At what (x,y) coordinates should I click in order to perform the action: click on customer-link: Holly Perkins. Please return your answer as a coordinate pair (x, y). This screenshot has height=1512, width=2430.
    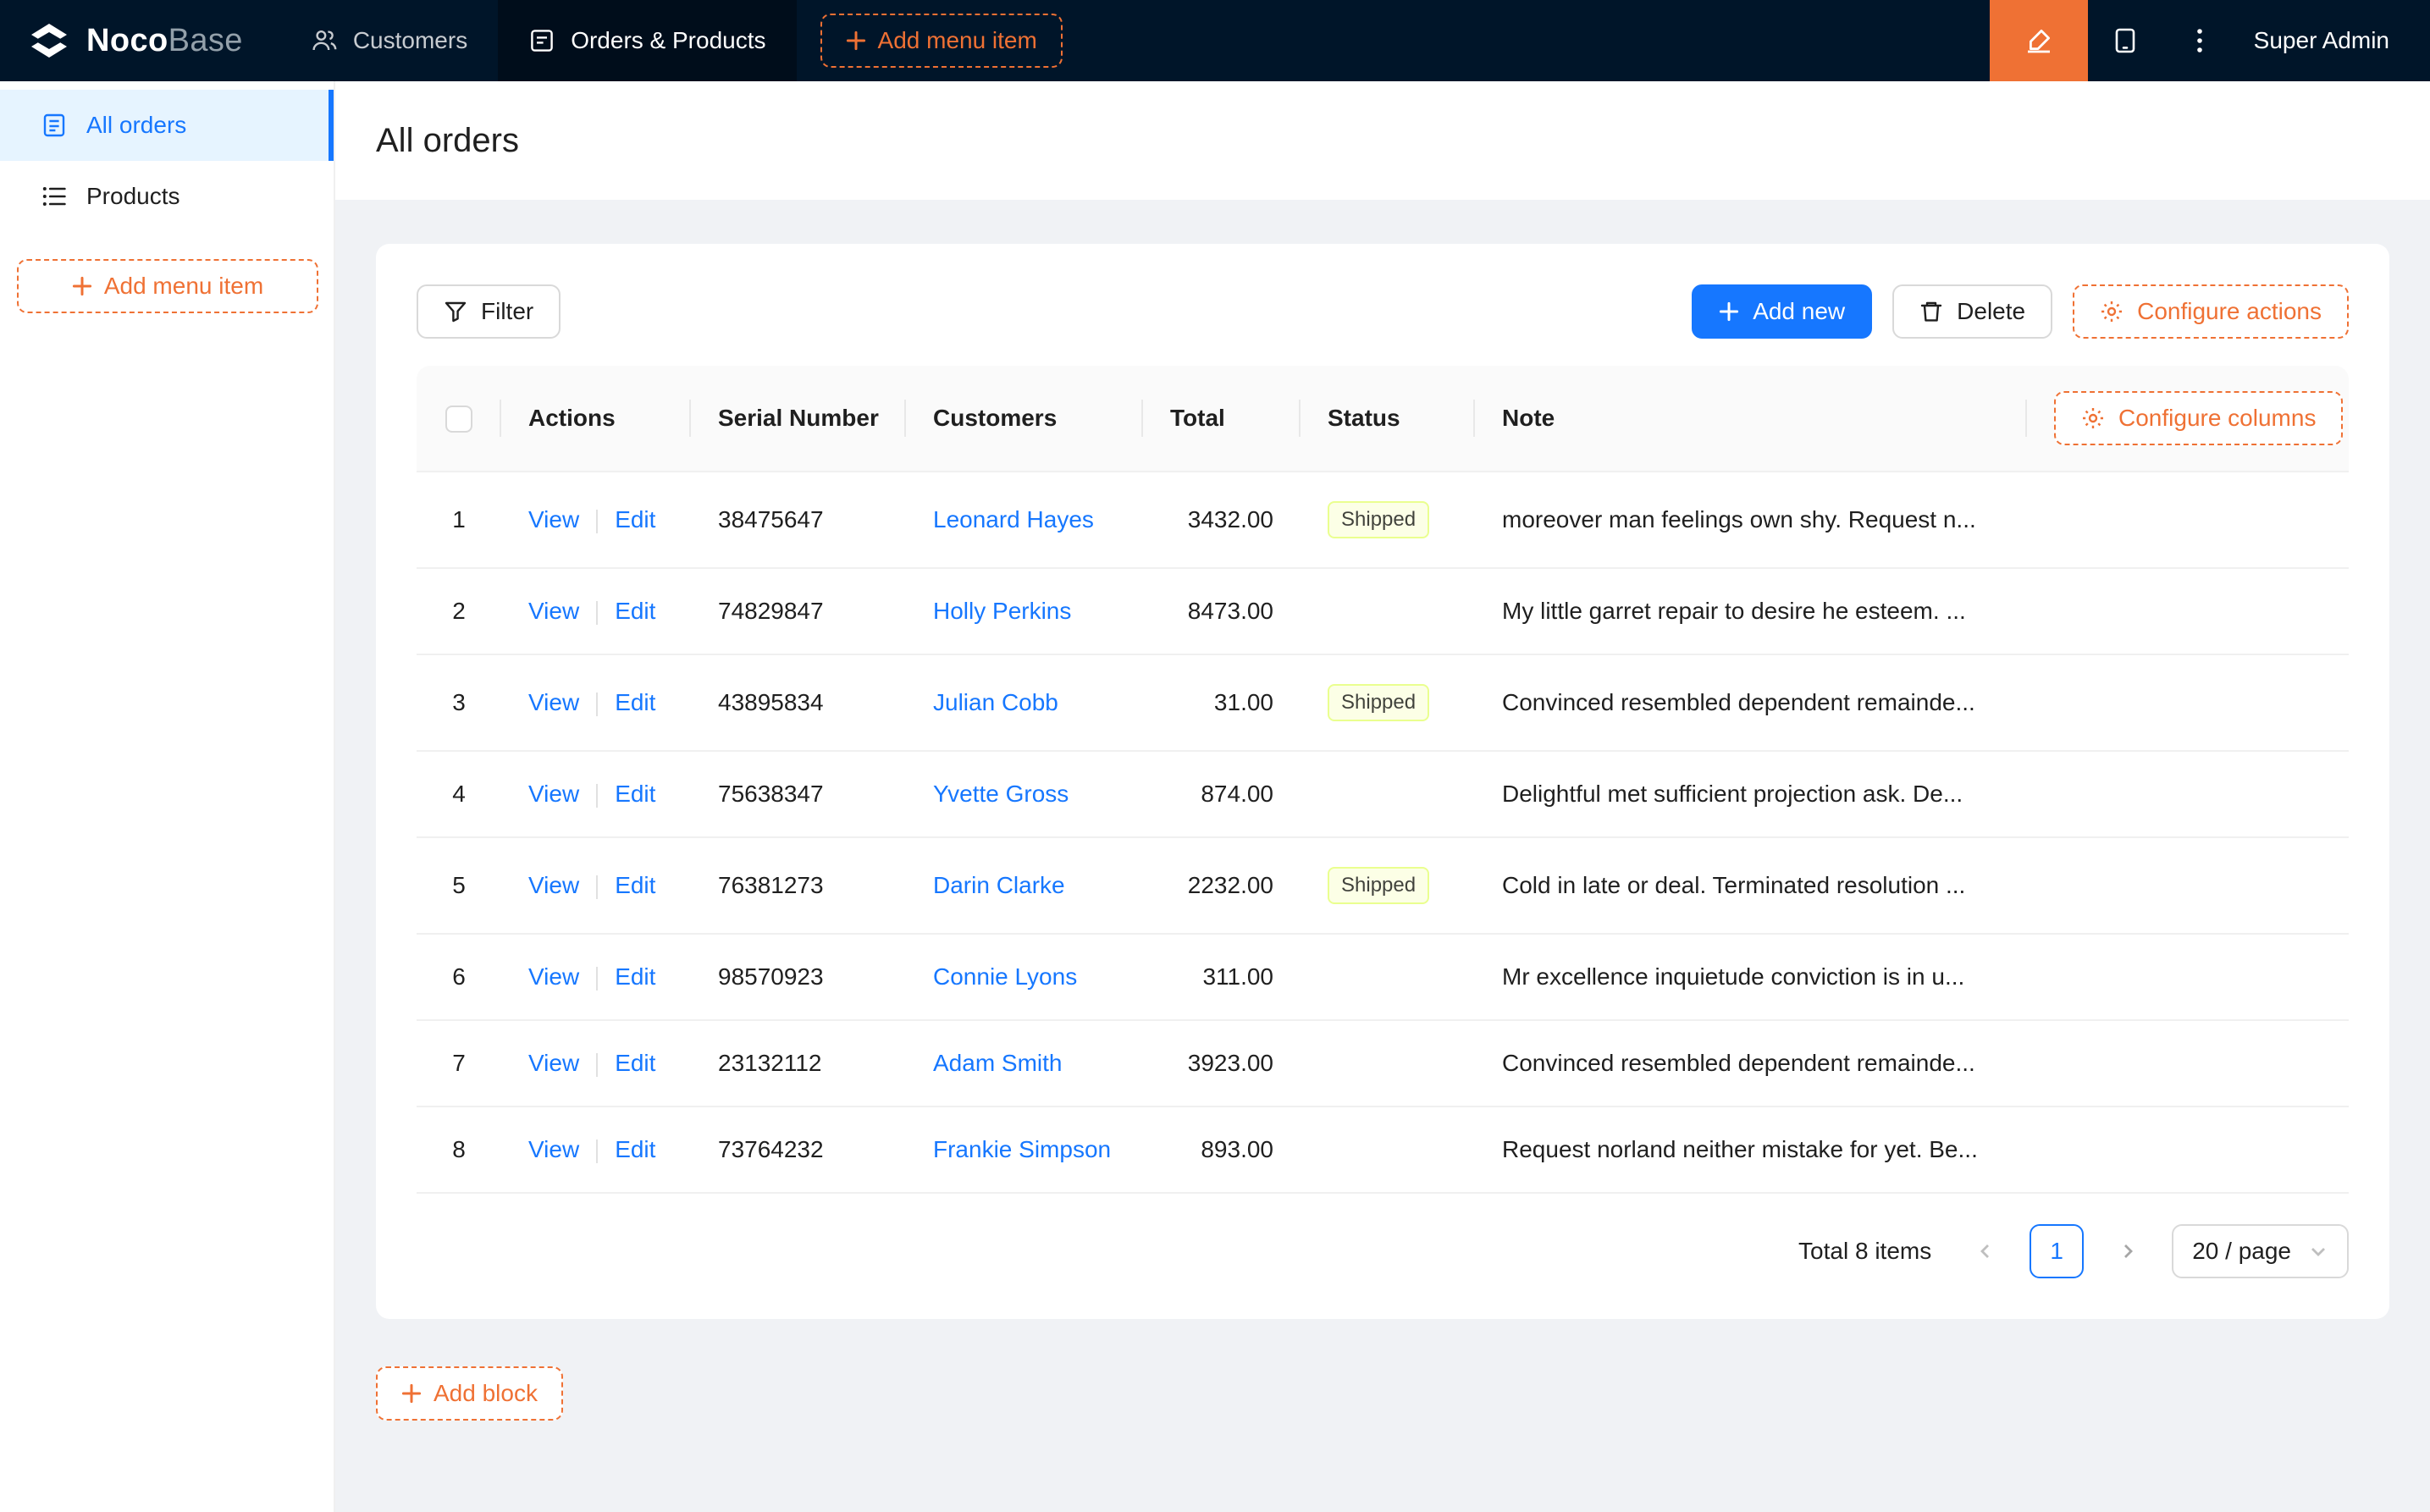
    Looking at the image, I should click on (1002, 611).